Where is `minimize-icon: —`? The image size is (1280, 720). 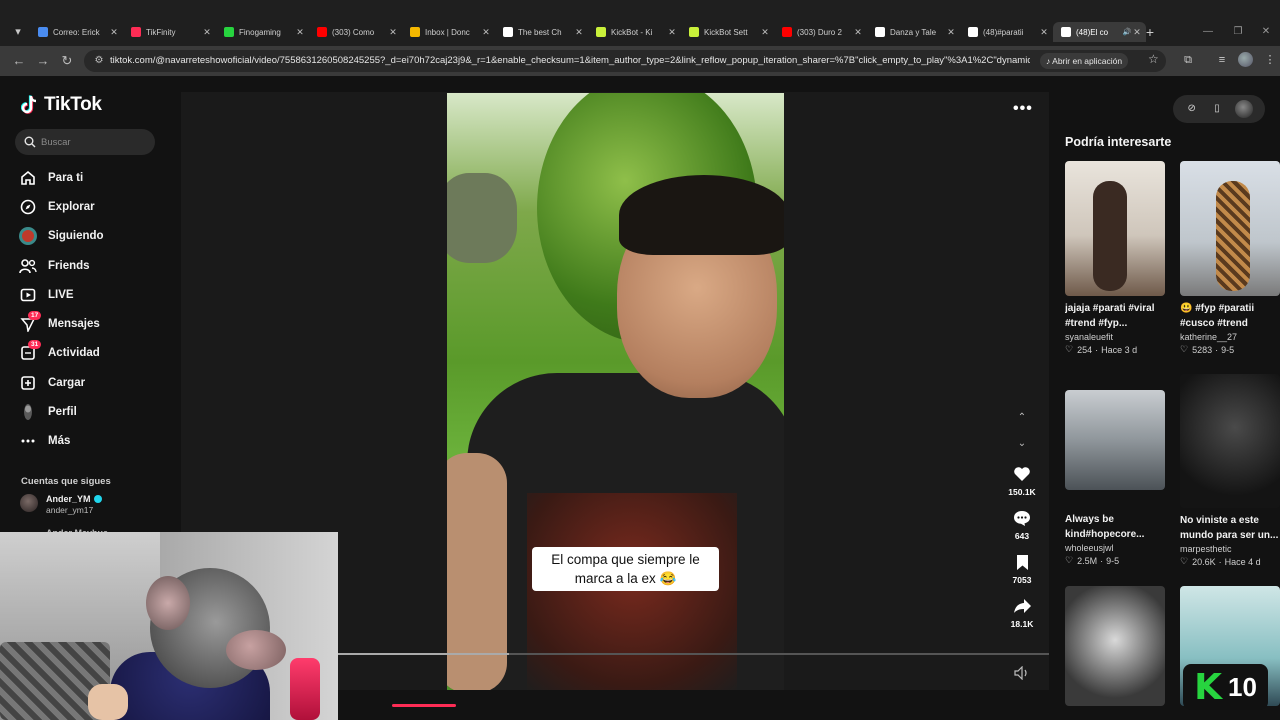
minimize-icon: — is located at coordinates (1208, 32).